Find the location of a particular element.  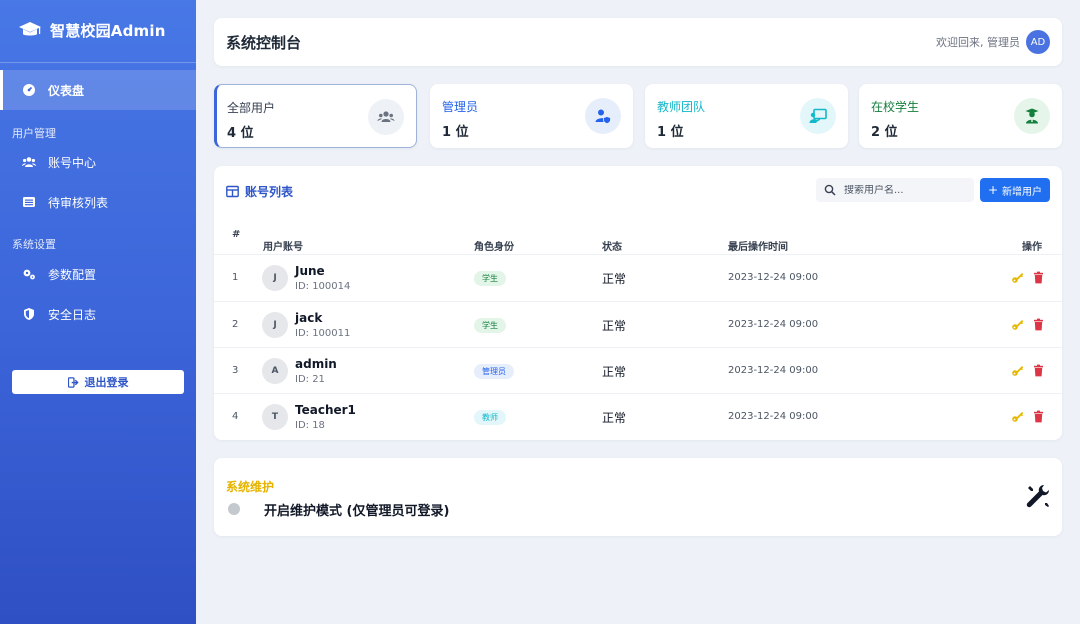

brand-name: 智慧校园Admin is located at coordinates (108, 30).